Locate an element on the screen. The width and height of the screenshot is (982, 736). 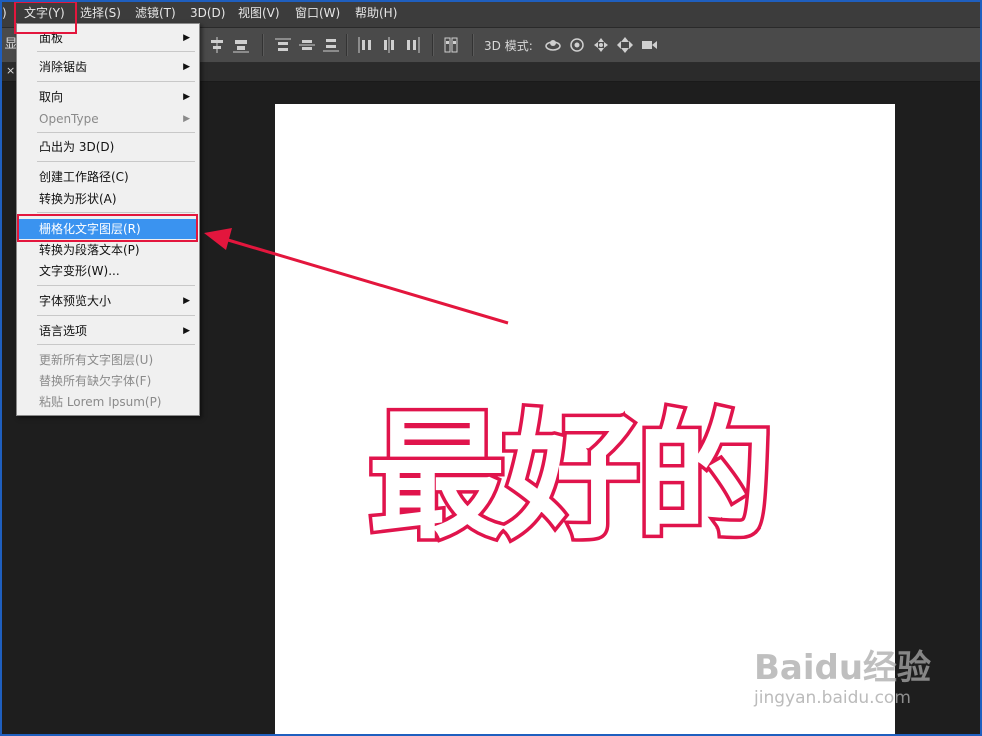
menu-option-font-preview-size: 字体预览大小 ▶ is located at coordinates (108, 301).